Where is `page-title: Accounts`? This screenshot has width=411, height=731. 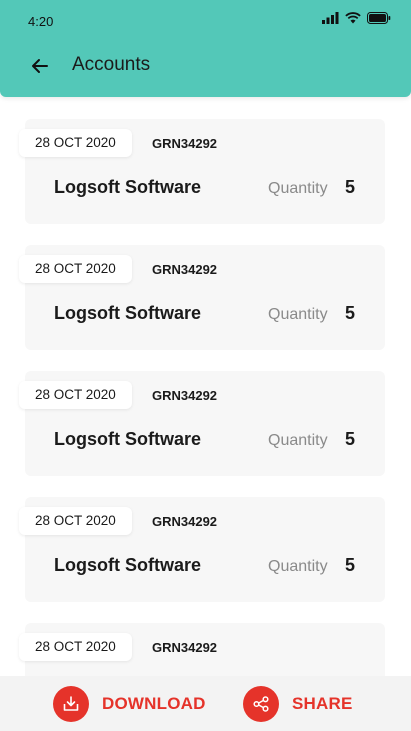
page-title: Accounts is located at coordinates (111, 64).